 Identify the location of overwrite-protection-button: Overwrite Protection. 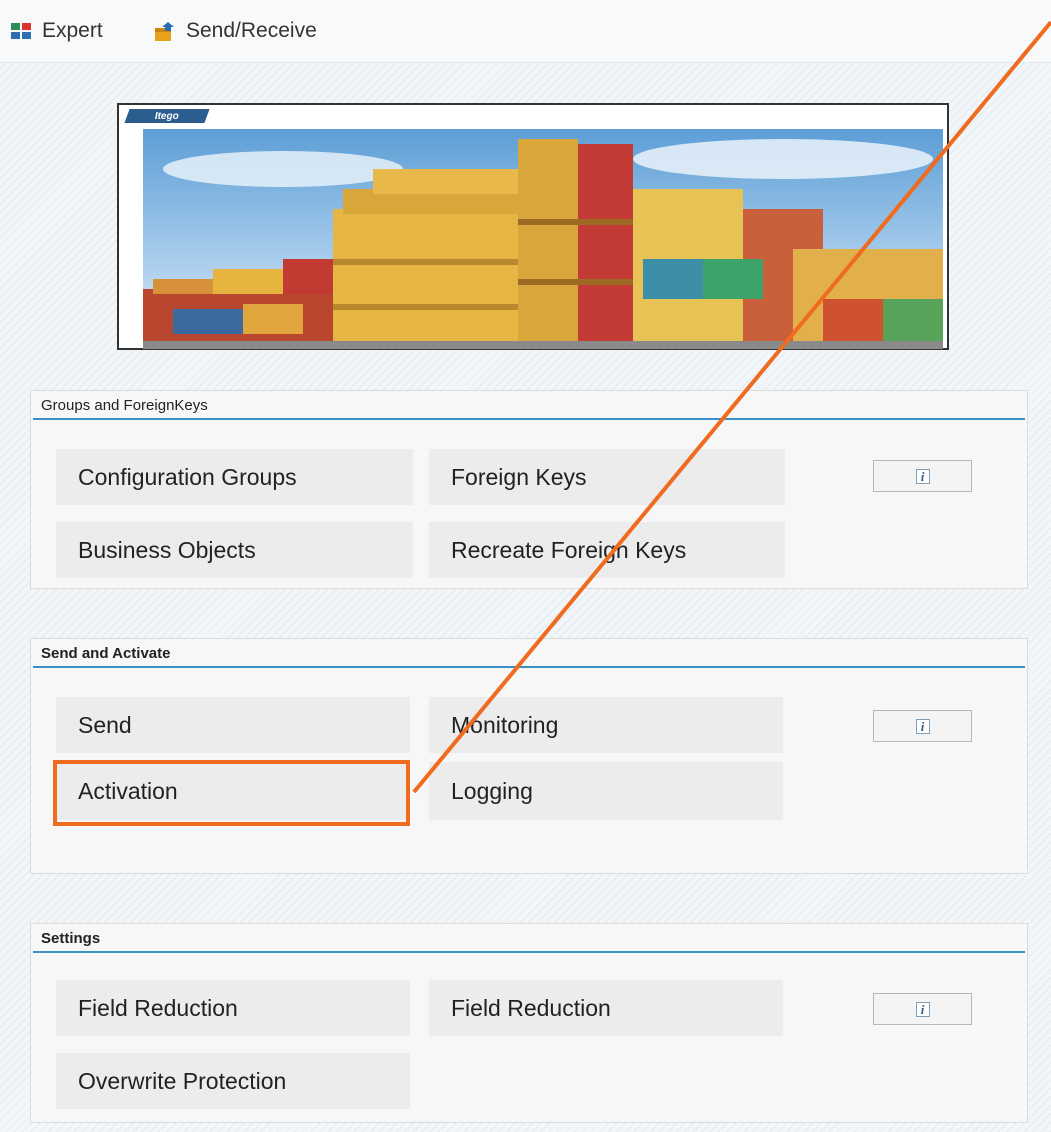
(233, 1081).